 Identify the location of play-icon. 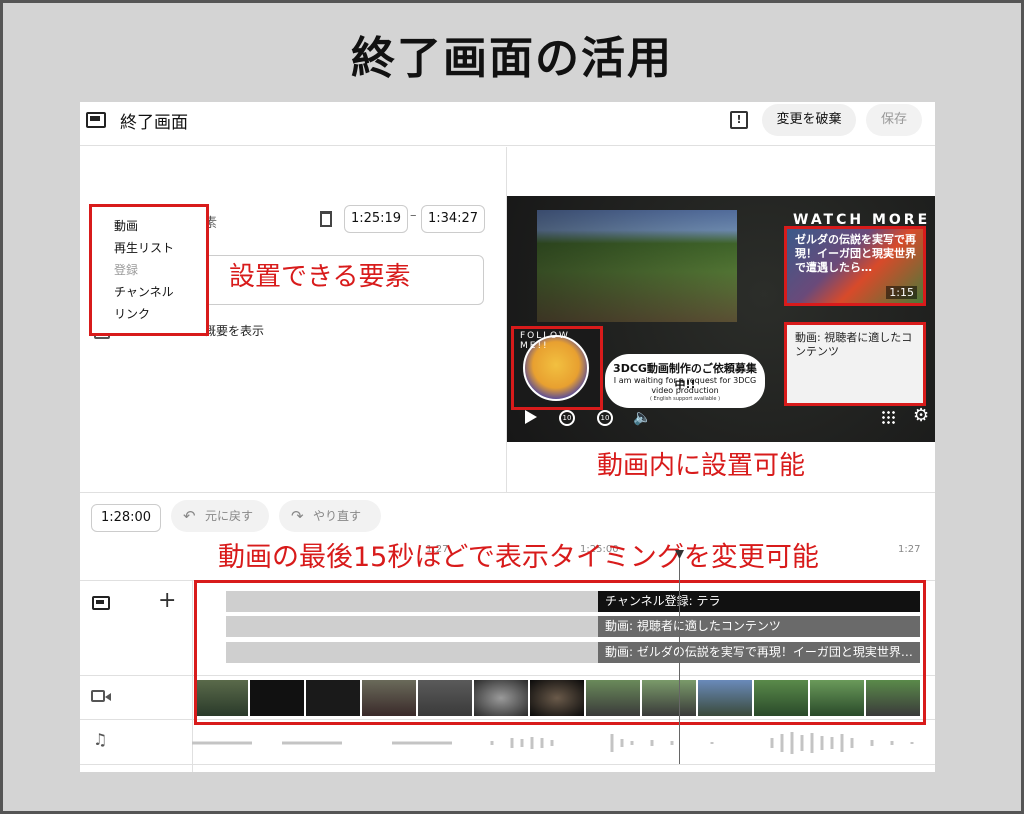
(531, 417).